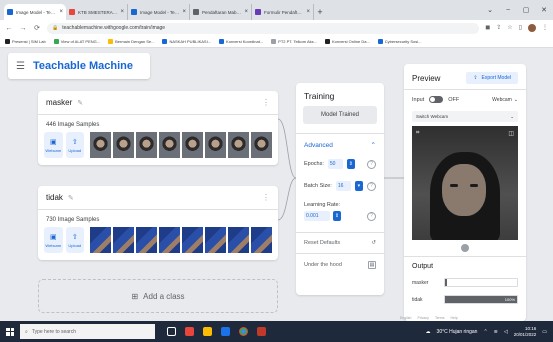 Image resolution: width=553 pixels, height=342 pixels. I want to click on learning-rate-stepper: ⇕, so click(337, 216).